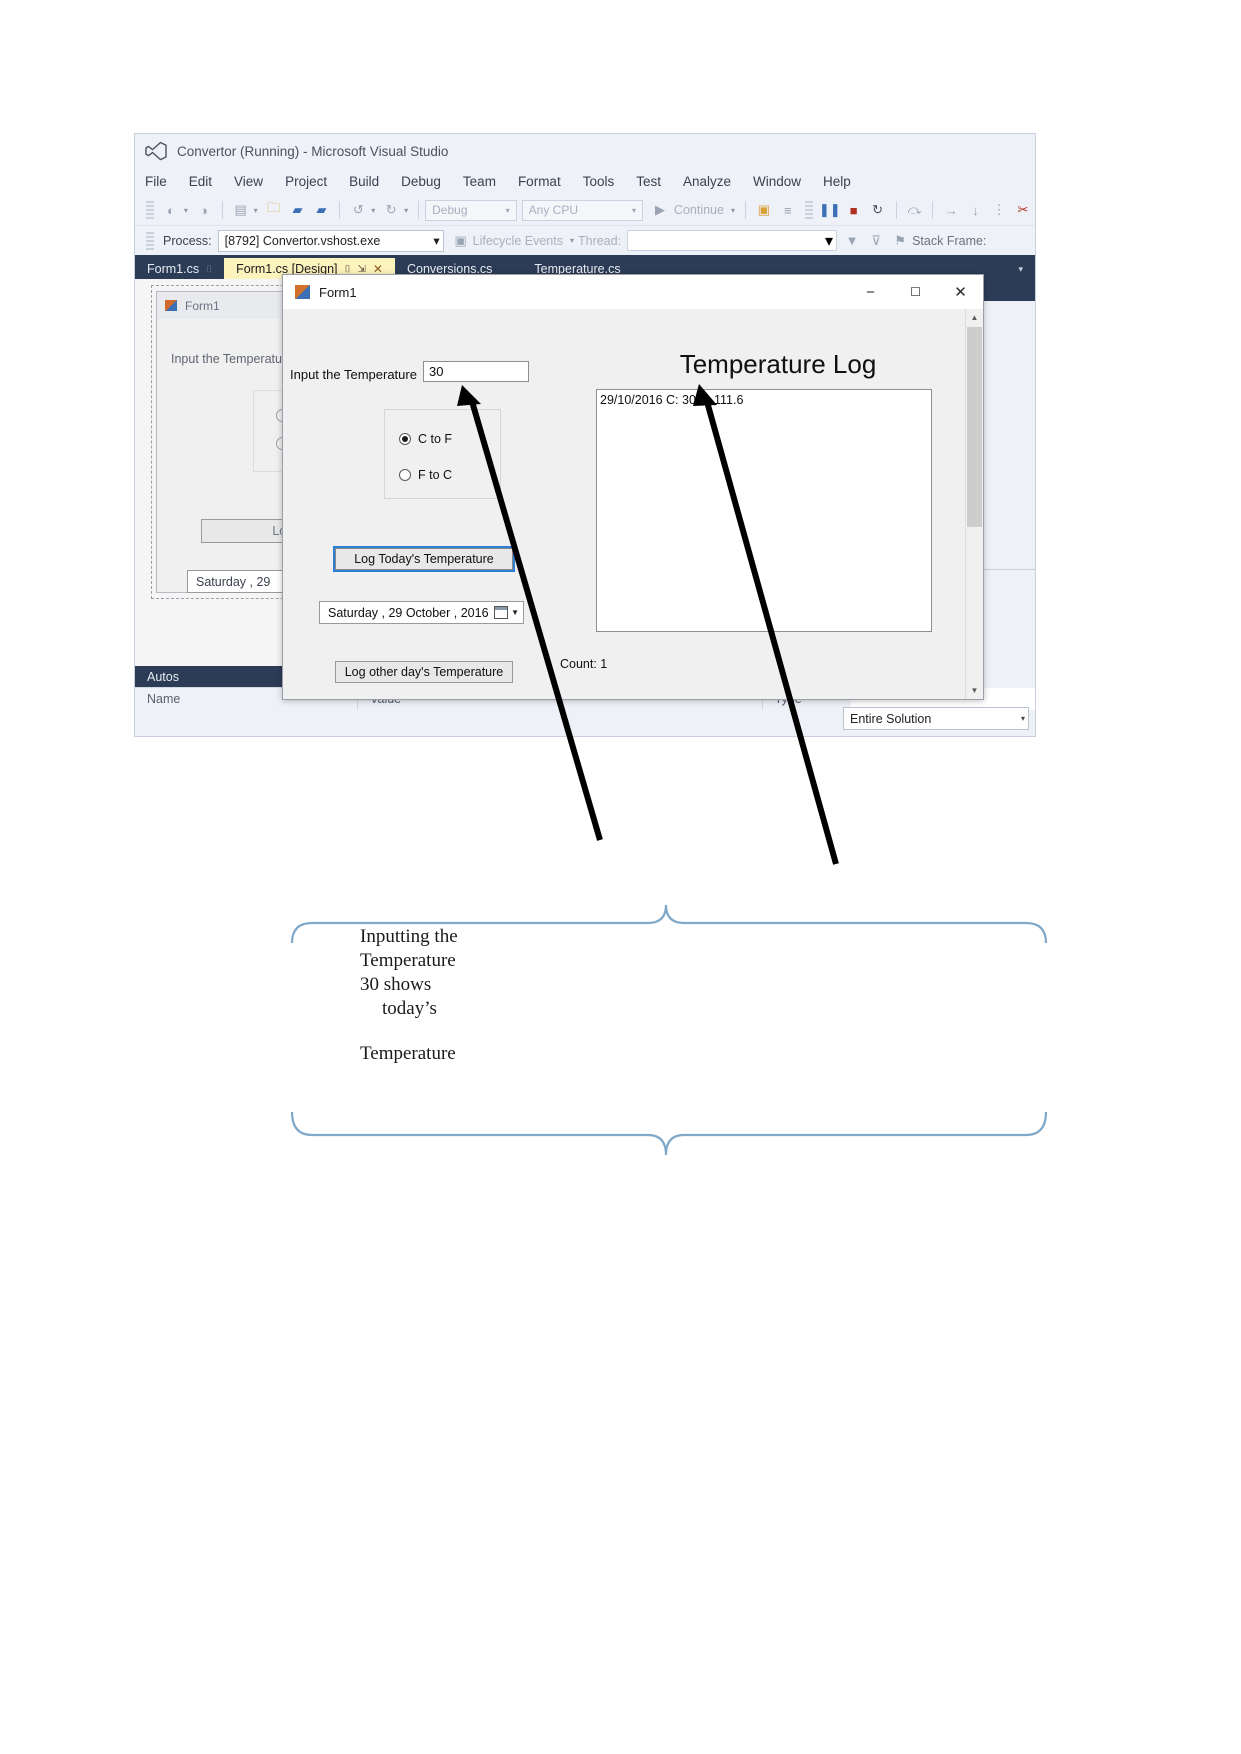 The width and height of the screenshot is (1241, 1754). I want to click on step-out-icon: ↓, so click(975, 210).